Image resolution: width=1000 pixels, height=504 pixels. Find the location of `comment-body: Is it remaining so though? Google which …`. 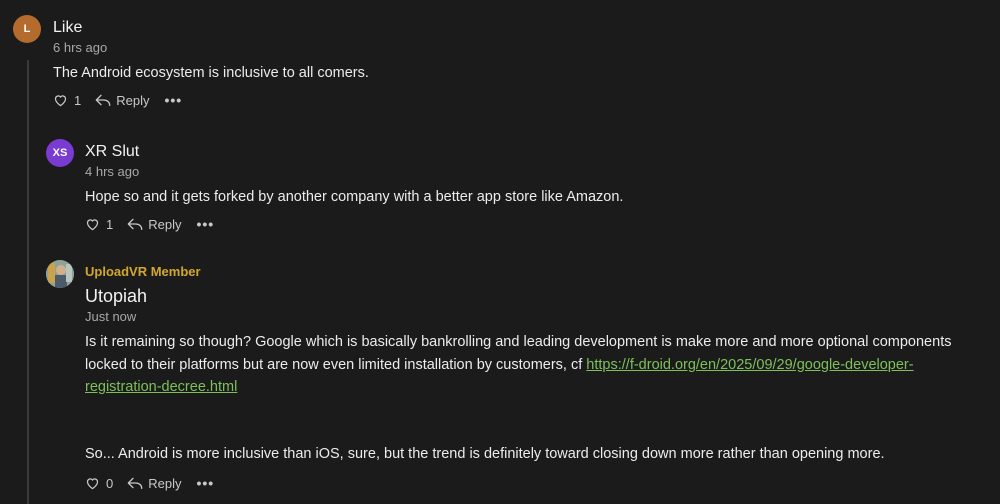

comment-body: Is it remaining so though? Google which … is located at coordinates (532, 365).